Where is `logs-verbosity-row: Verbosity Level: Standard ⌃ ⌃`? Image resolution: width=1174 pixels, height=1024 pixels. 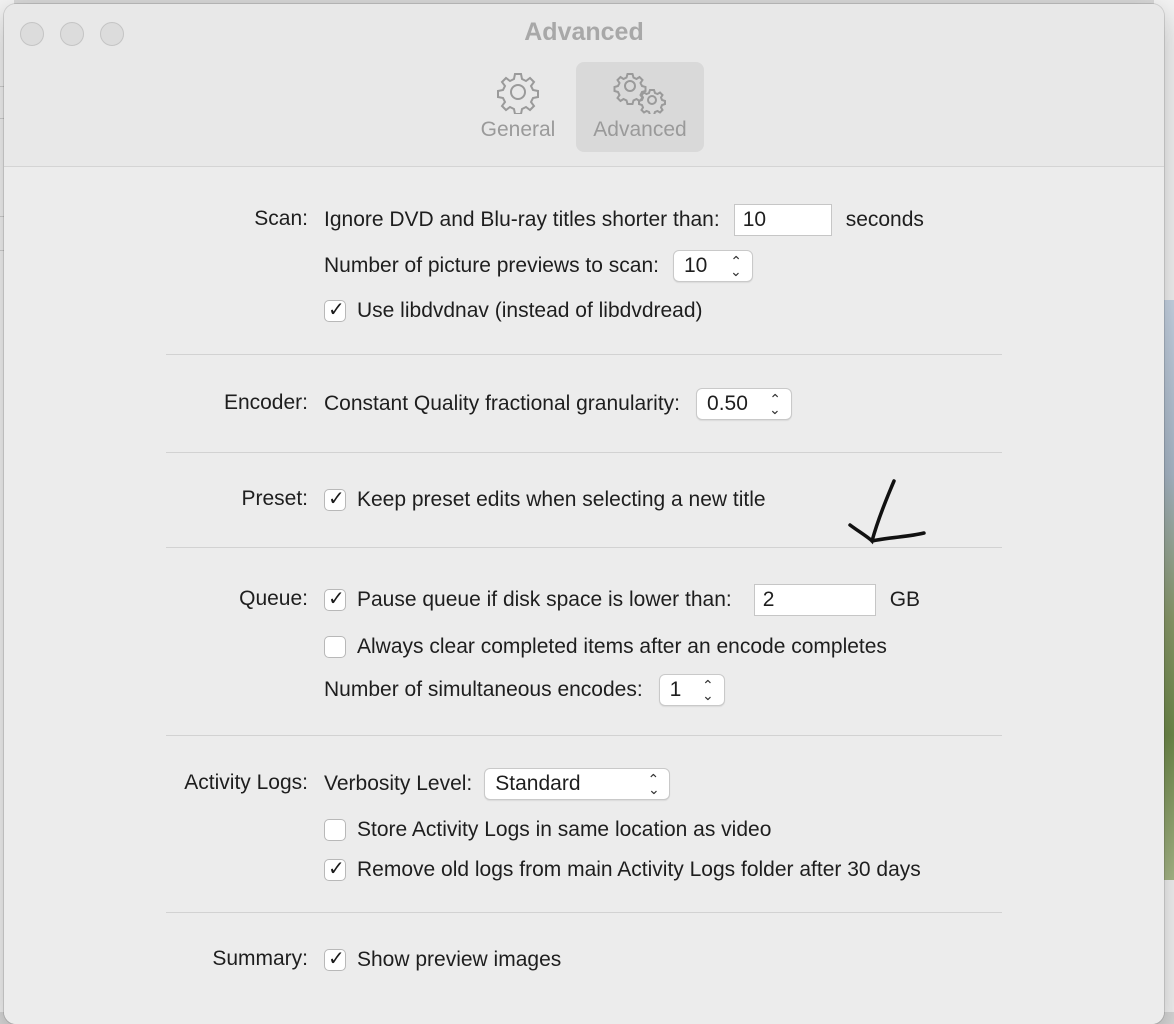 logs-verbosity-row: Verbosity Level: Standard ⌃ ⌃ is located at coordinates (497, 784).